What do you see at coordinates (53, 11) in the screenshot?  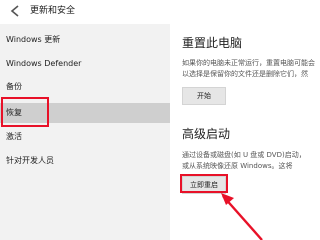 I see `window-title: 更新和安全` at bounding box center [53, 11].